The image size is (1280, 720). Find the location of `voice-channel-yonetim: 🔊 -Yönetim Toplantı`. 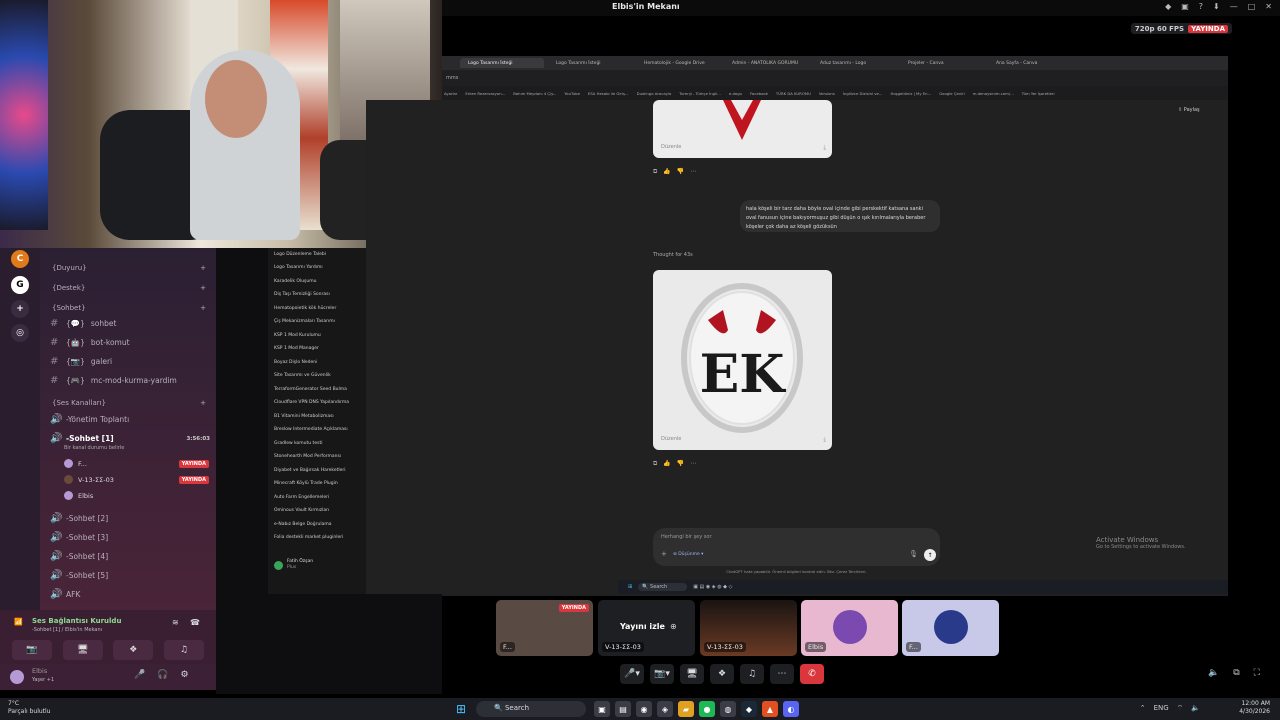

voice-channel-yonetim: 🔊 -Yönetim Toplantı is located at coordinates (130, 419).